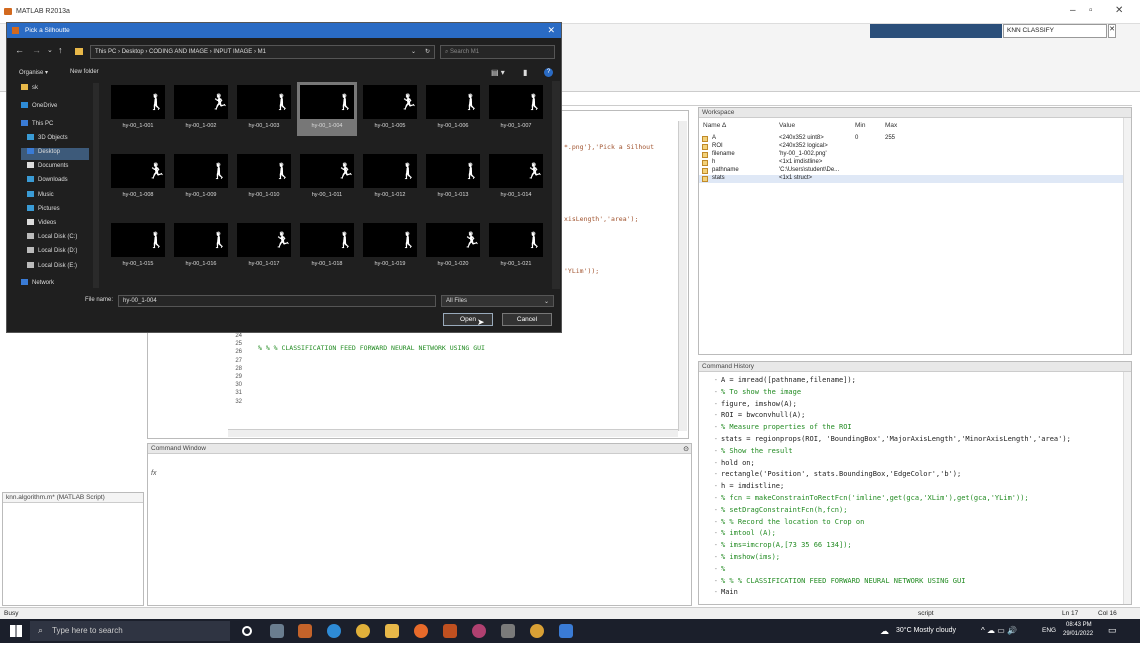 Image resolution: width=1140 pixels, height=656 pixels. Describe the element at coordinates (909, 429) in the screenshot. I see `history-line: -% Measure properties of the ROI` at that location.